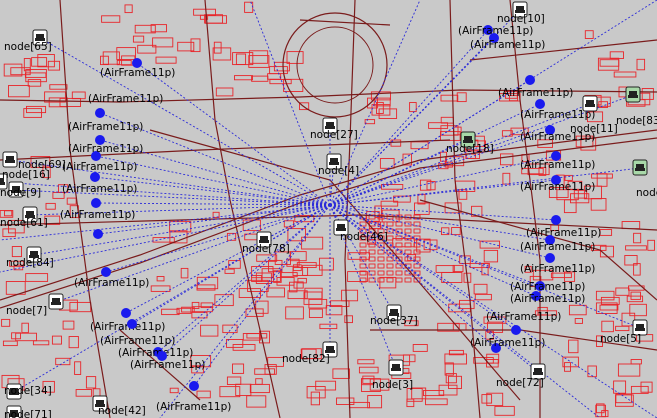 This screenshot has height=418, width=657. Describe the element at coordinates (28, 47) in the screenshot. I see `node-label: node[65]` at that location.